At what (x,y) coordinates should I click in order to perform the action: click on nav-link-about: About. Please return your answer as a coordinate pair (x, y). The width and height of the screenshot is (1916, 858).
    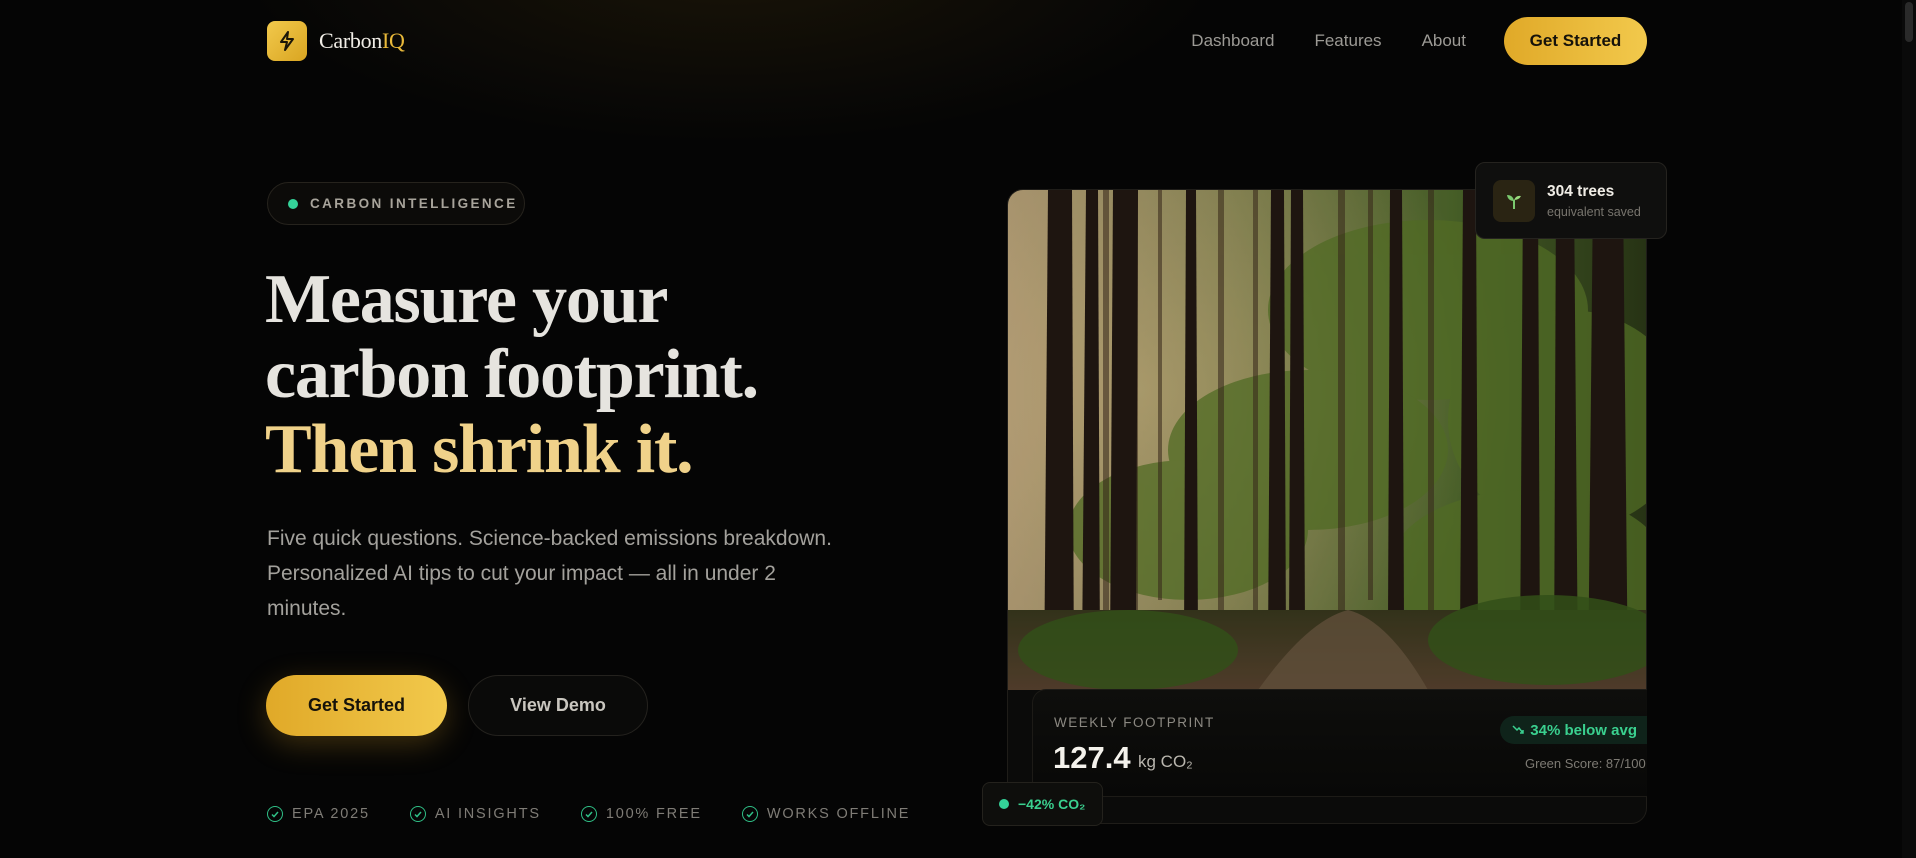
    Looking at the image, I should click on (1444, 41).